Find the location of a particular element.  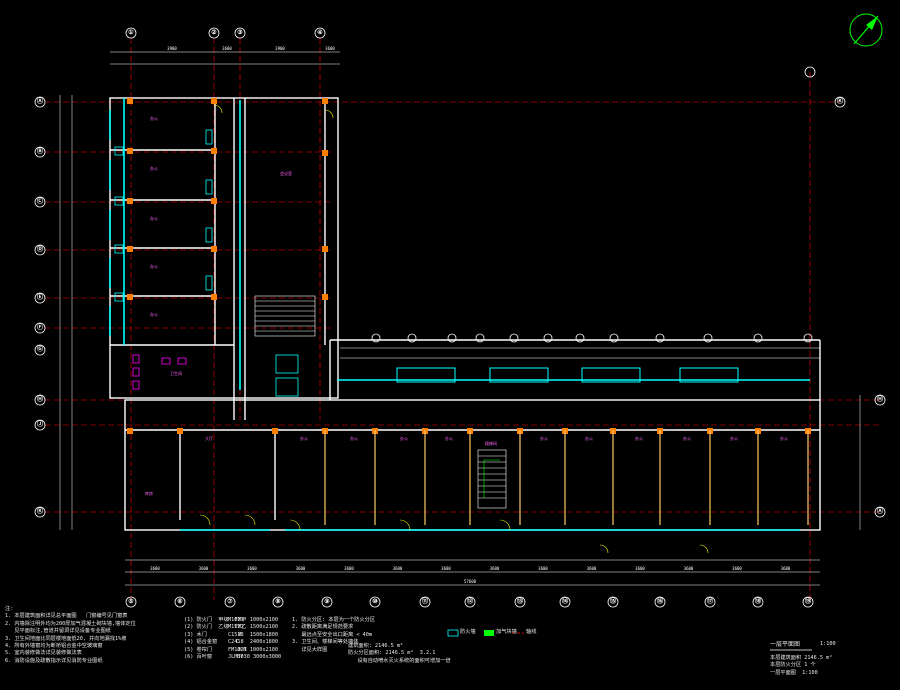

axis-label-bottom: ⑩ is located at coordinates (375, 601).